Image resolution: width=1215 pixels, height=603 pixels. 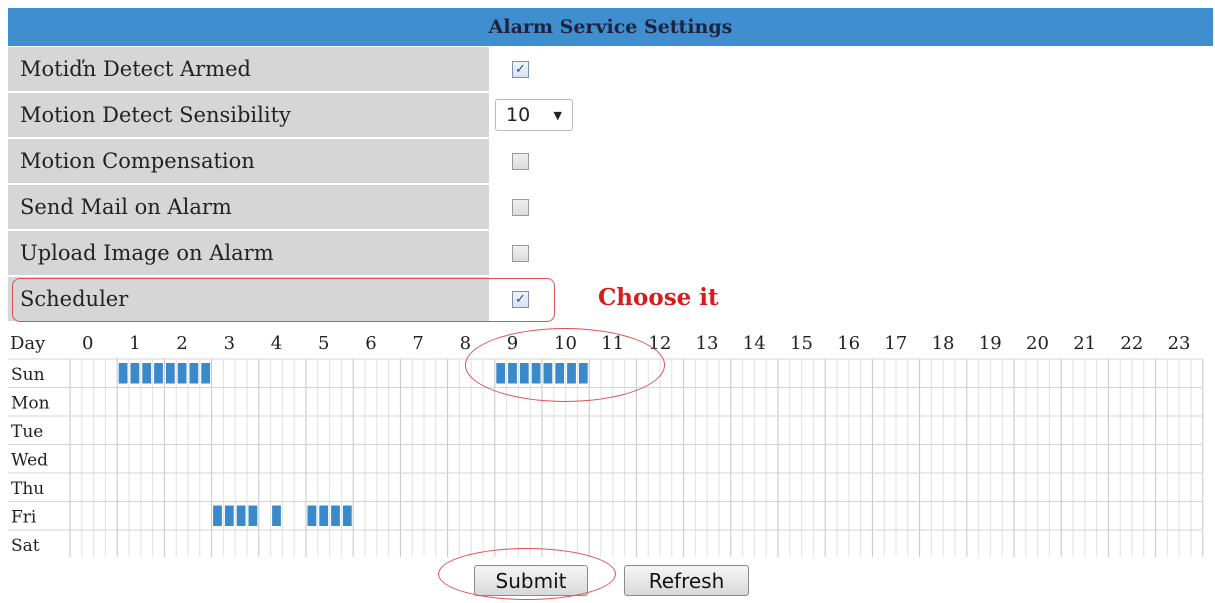 I want to click on hour-label: 10, so click(x=565, y=343).